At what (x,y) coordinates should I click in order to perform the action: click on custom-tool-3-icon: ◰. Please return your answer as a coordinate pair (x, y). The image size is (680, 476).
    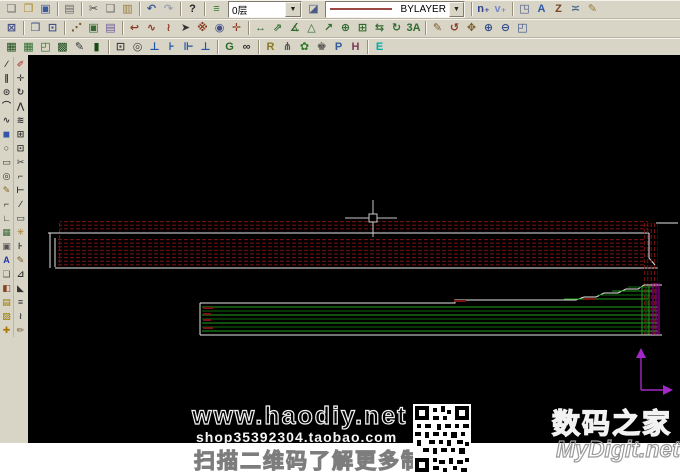
    Looking at the image, I should click on (45, 47).